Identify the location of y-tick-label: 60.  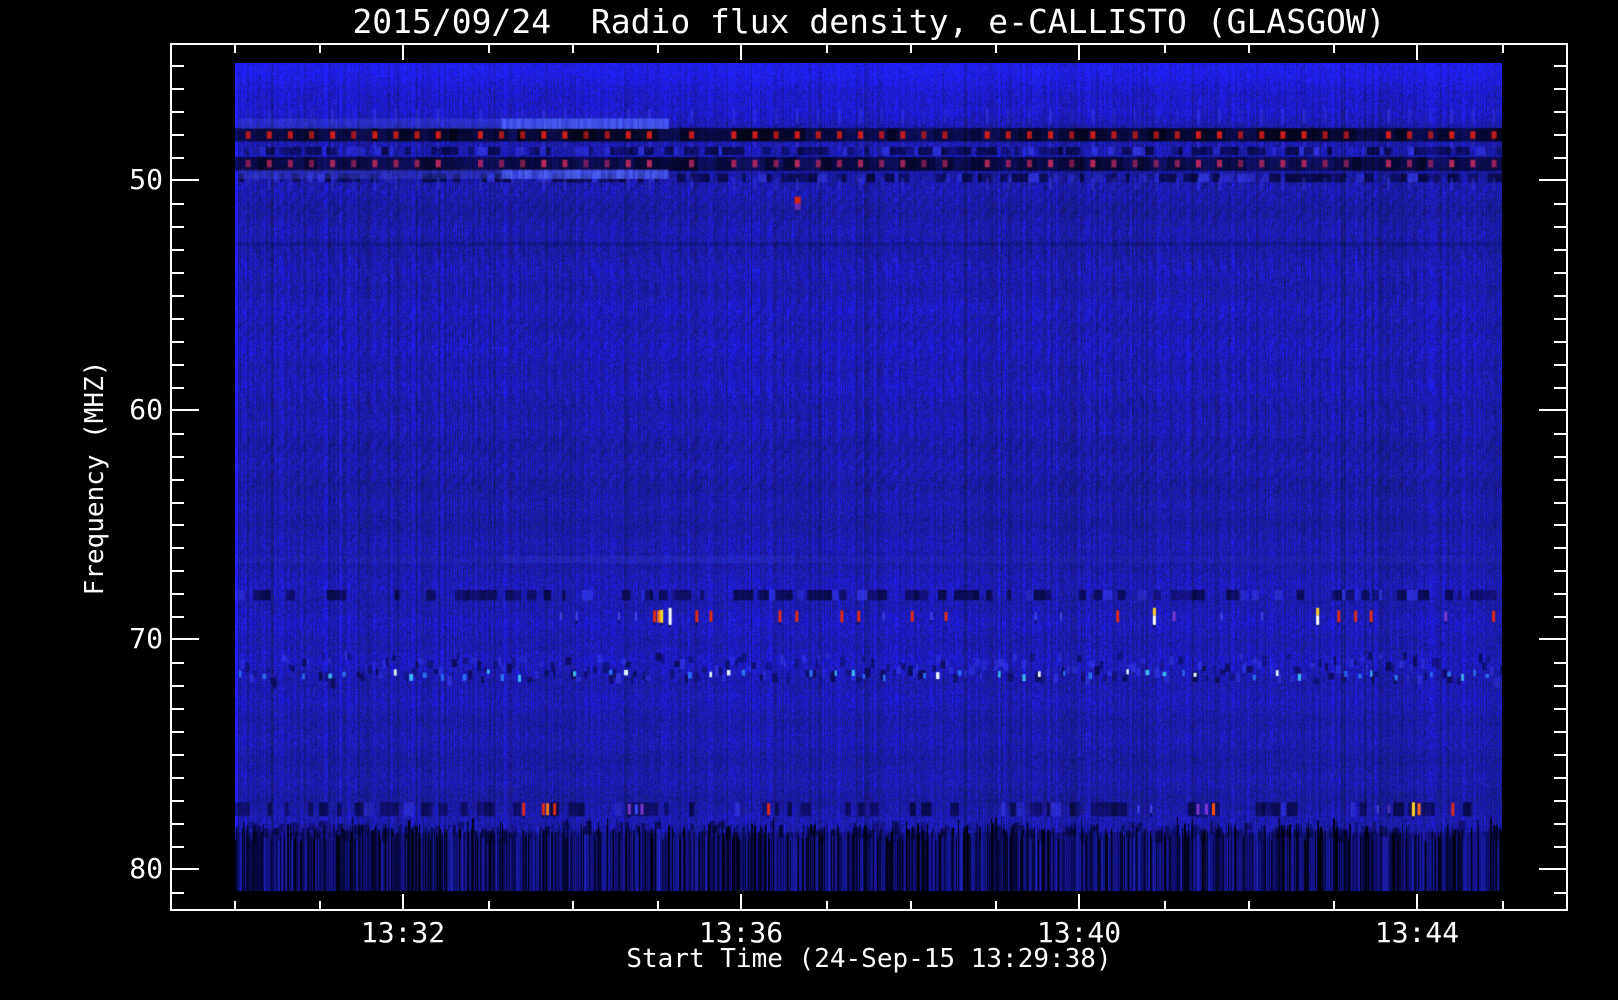
(146, 409).